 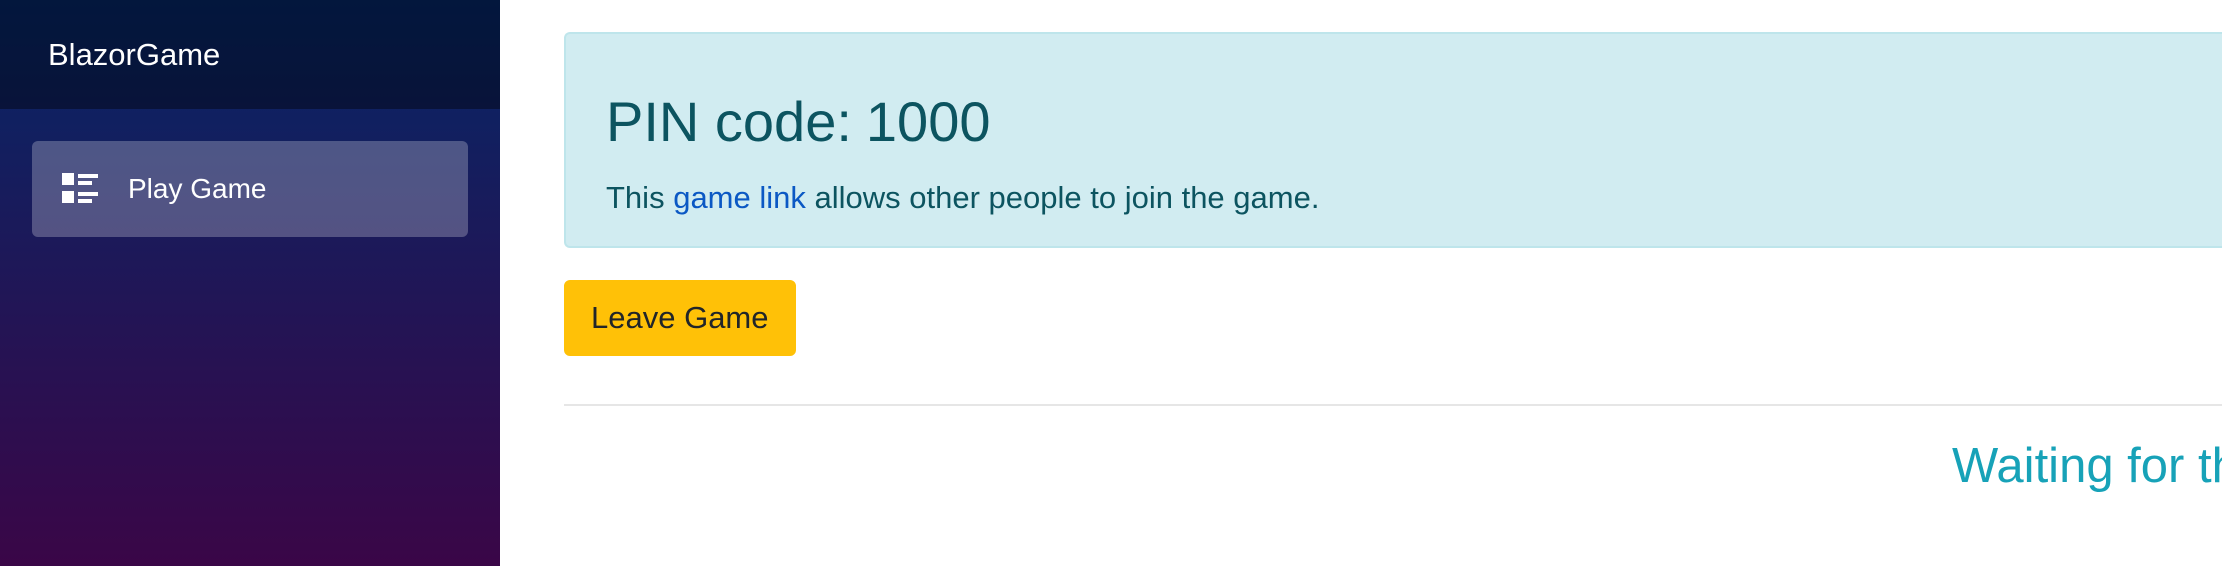 I want to click on sidebar-item-label: Play Game, so click(x=197, y=188).